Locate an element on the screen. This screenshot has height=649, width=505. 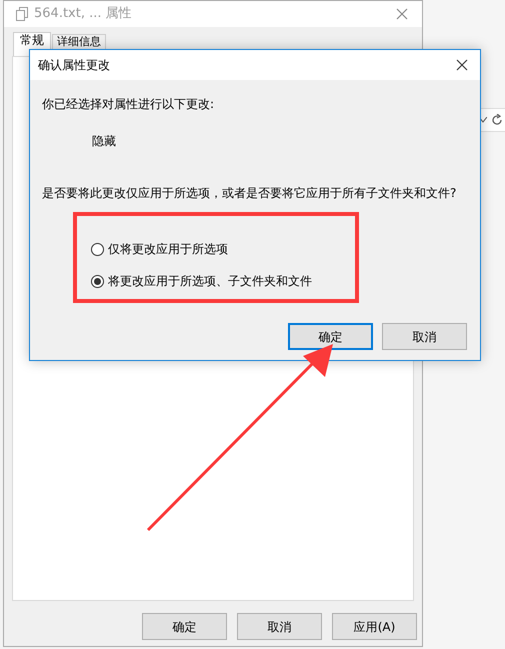
close-icon is located at coordinates (462, 65).